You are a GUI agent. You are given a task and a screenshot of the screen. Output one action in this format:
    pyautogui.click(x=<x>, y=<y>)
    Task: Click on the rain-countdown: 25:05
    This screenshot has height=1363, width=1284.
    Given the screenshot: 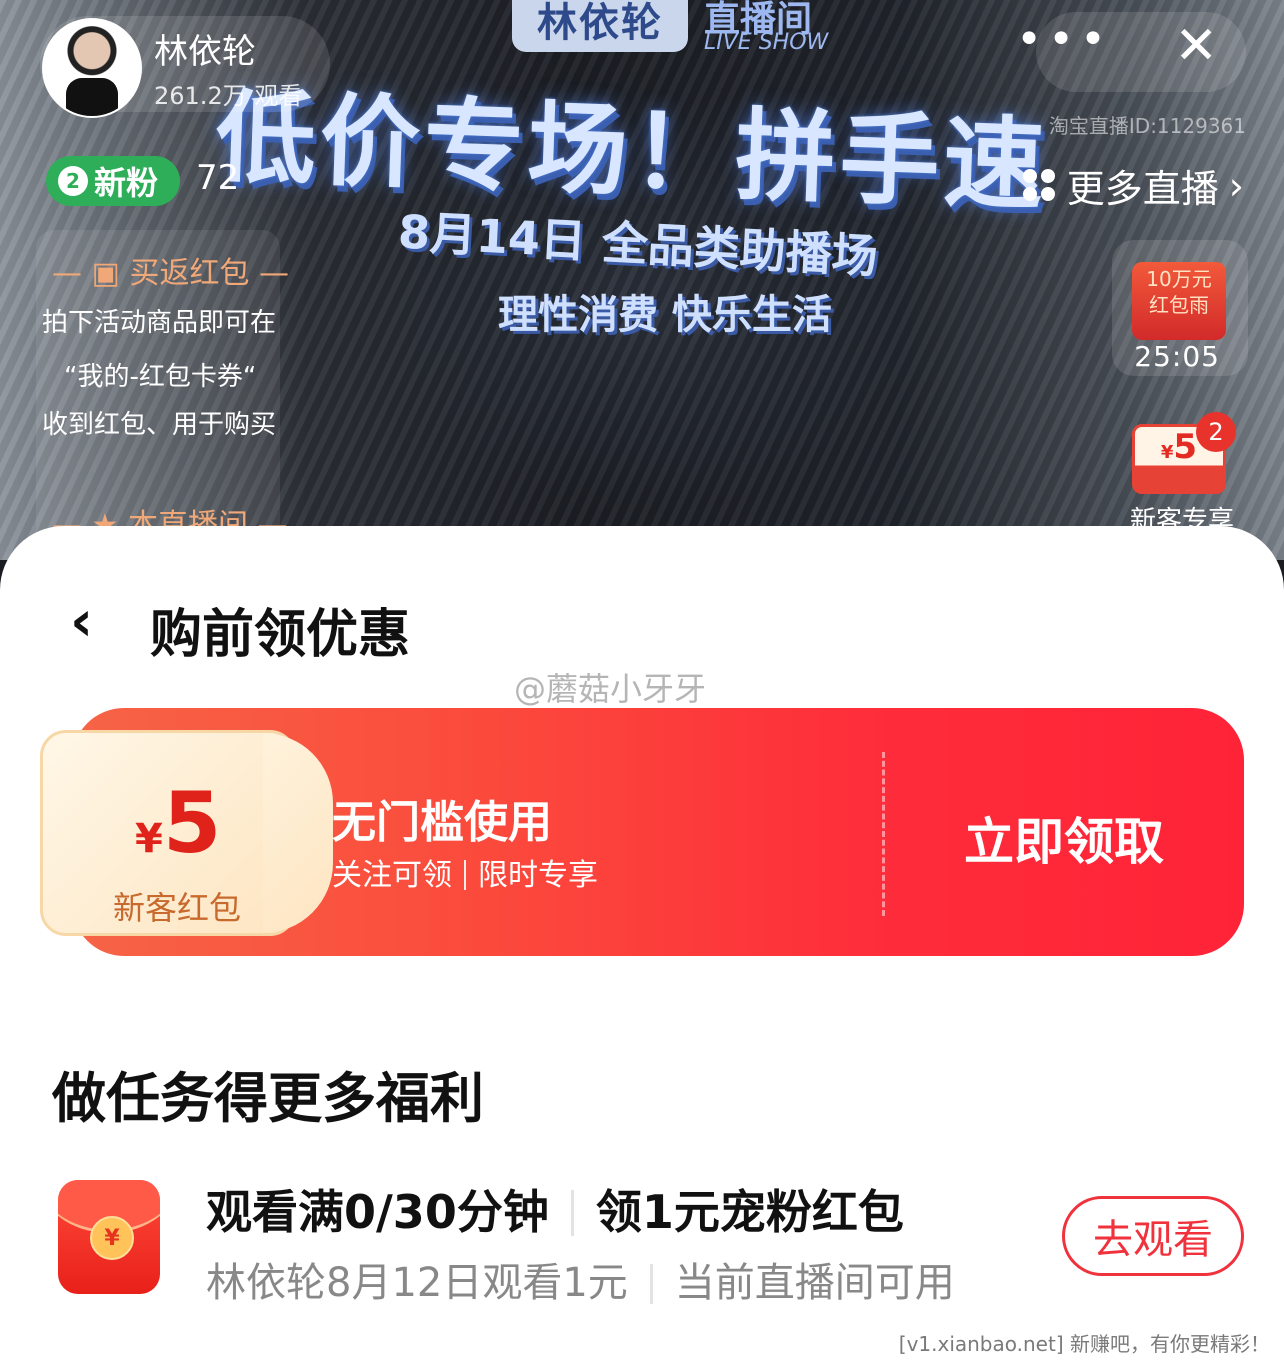 What is the action you would take?
    pyautogui.click(x=1177, y=356)
    